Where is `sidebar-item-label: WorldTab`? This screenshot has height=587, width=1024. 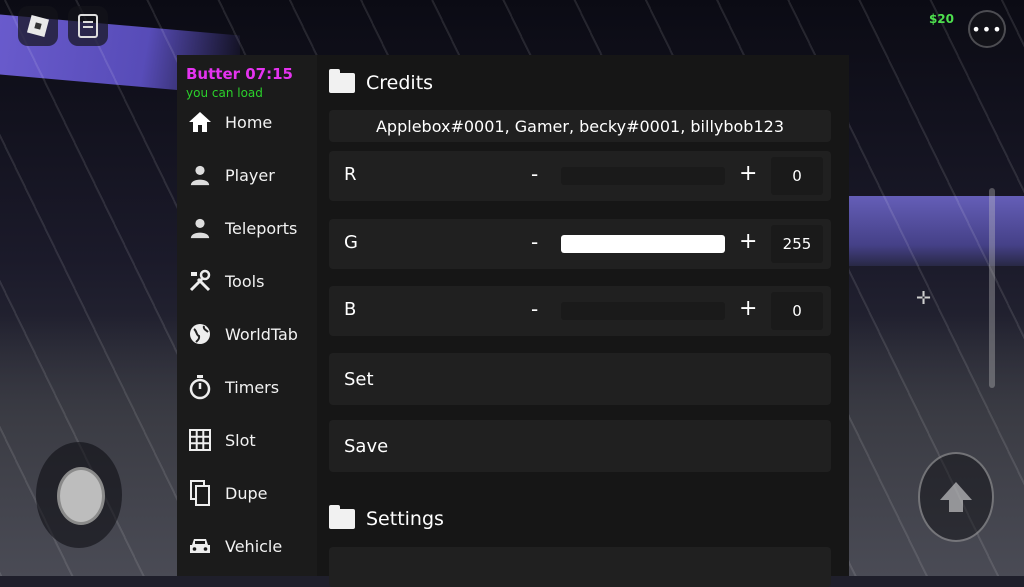
sidebar-item-label: WorldTab is located at coordinates (261, 334).